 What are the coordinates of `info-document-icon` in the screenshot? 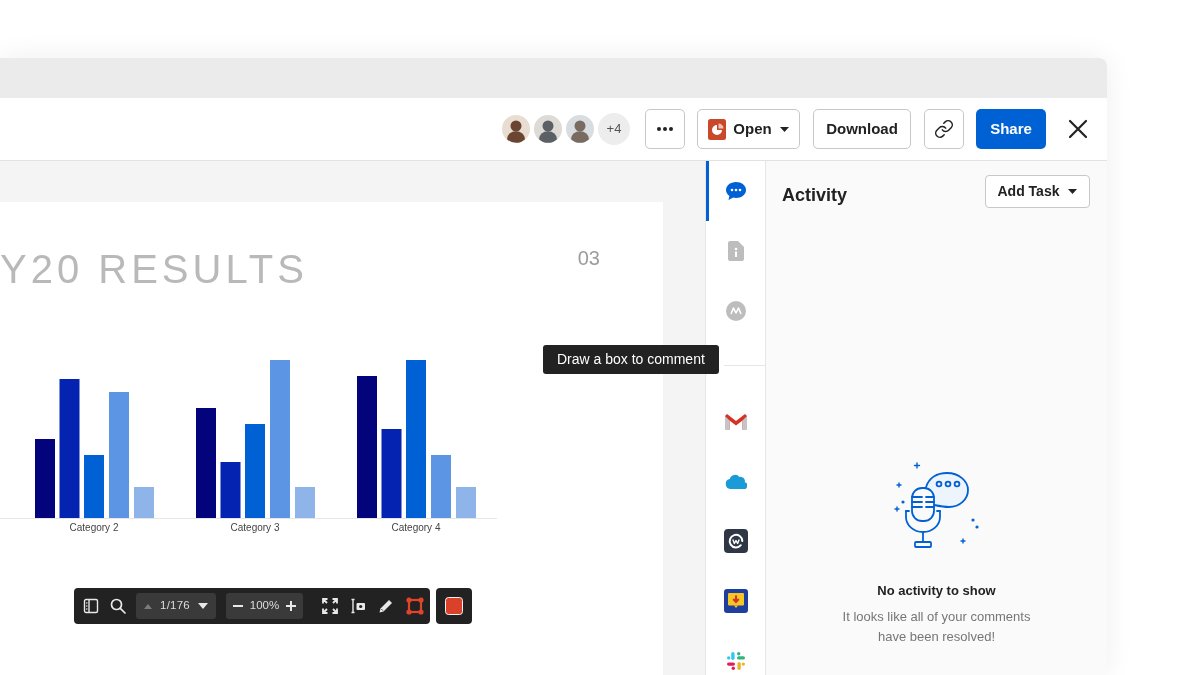 It's located at (735, 251).